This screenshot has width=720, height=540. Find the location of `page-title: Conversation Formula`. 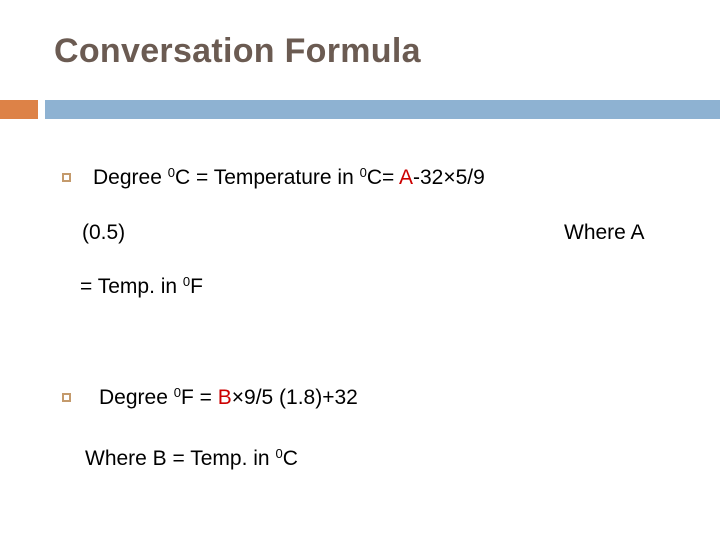

page-title: Conversation Formula is located at coordinates (237, 51).